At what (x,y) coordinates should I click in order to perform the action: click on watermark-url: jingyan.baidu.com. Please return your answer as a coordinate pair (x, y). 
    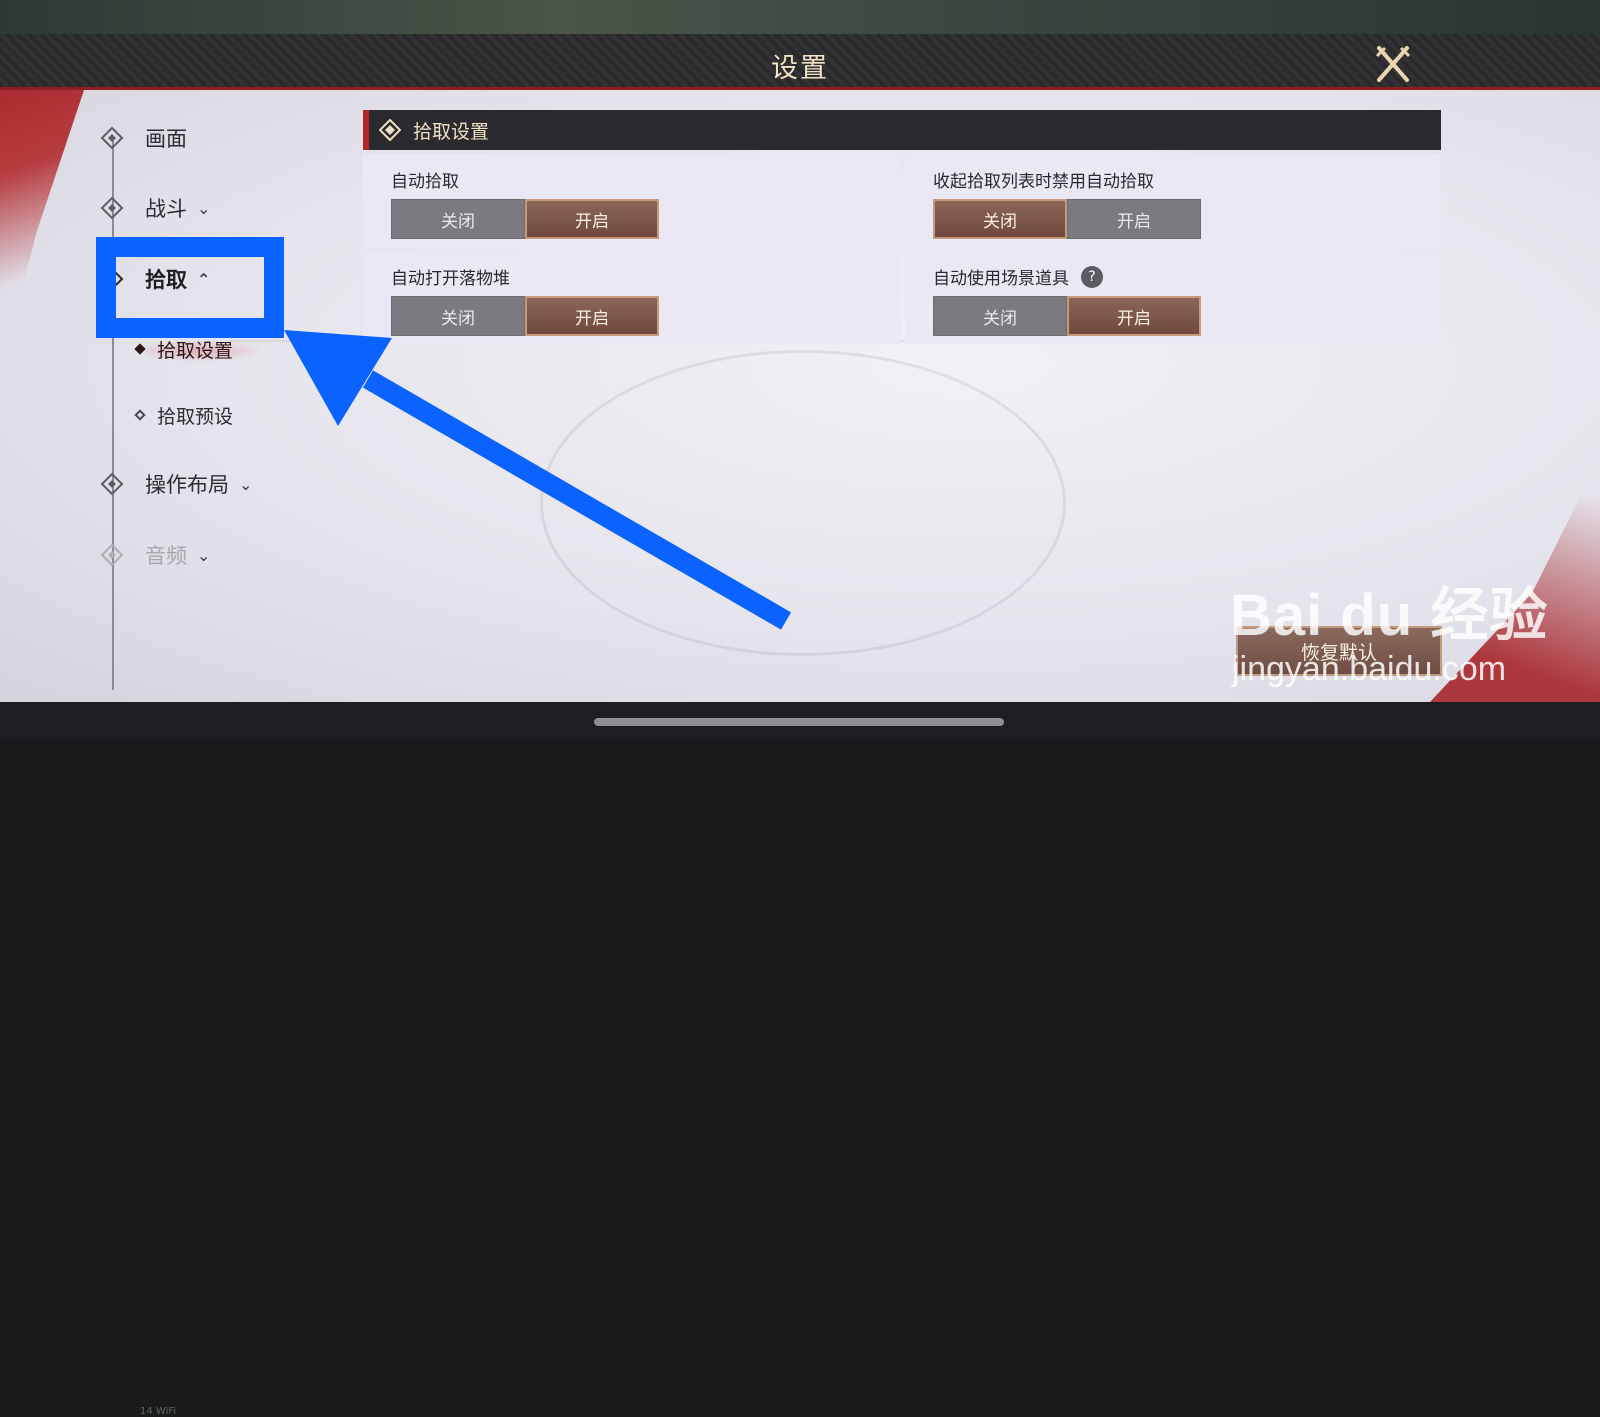
    Looking at the image, I should click on (1369, 669).